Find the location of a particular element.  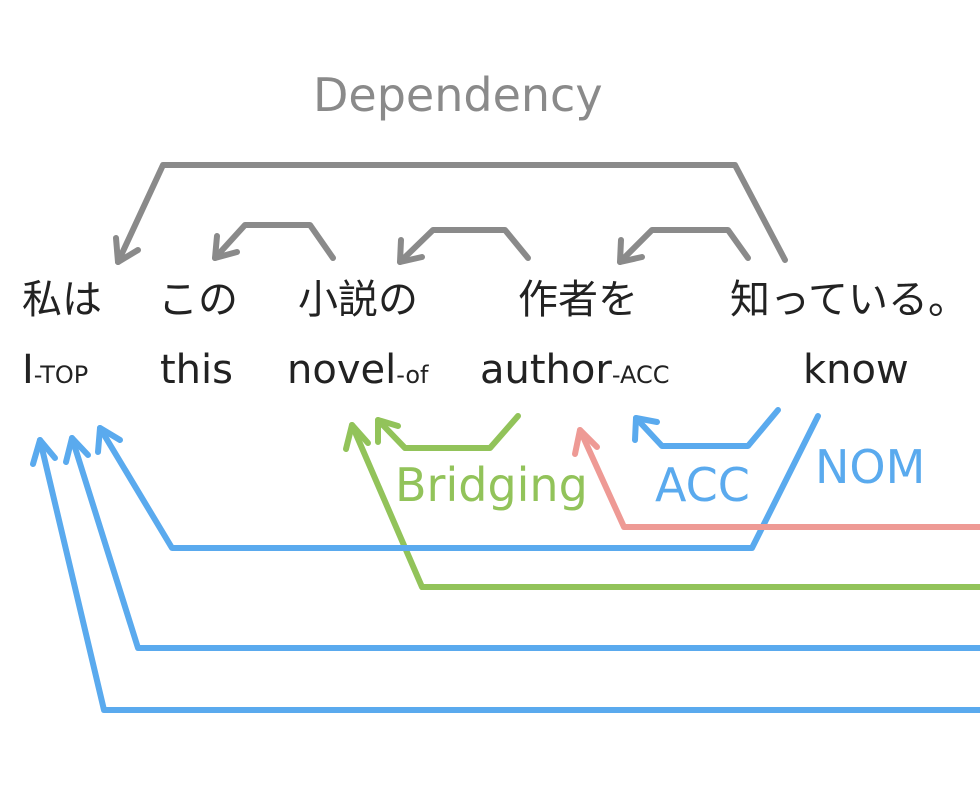

token-en-2-suffix: -of is located at coordinates (412, 375).